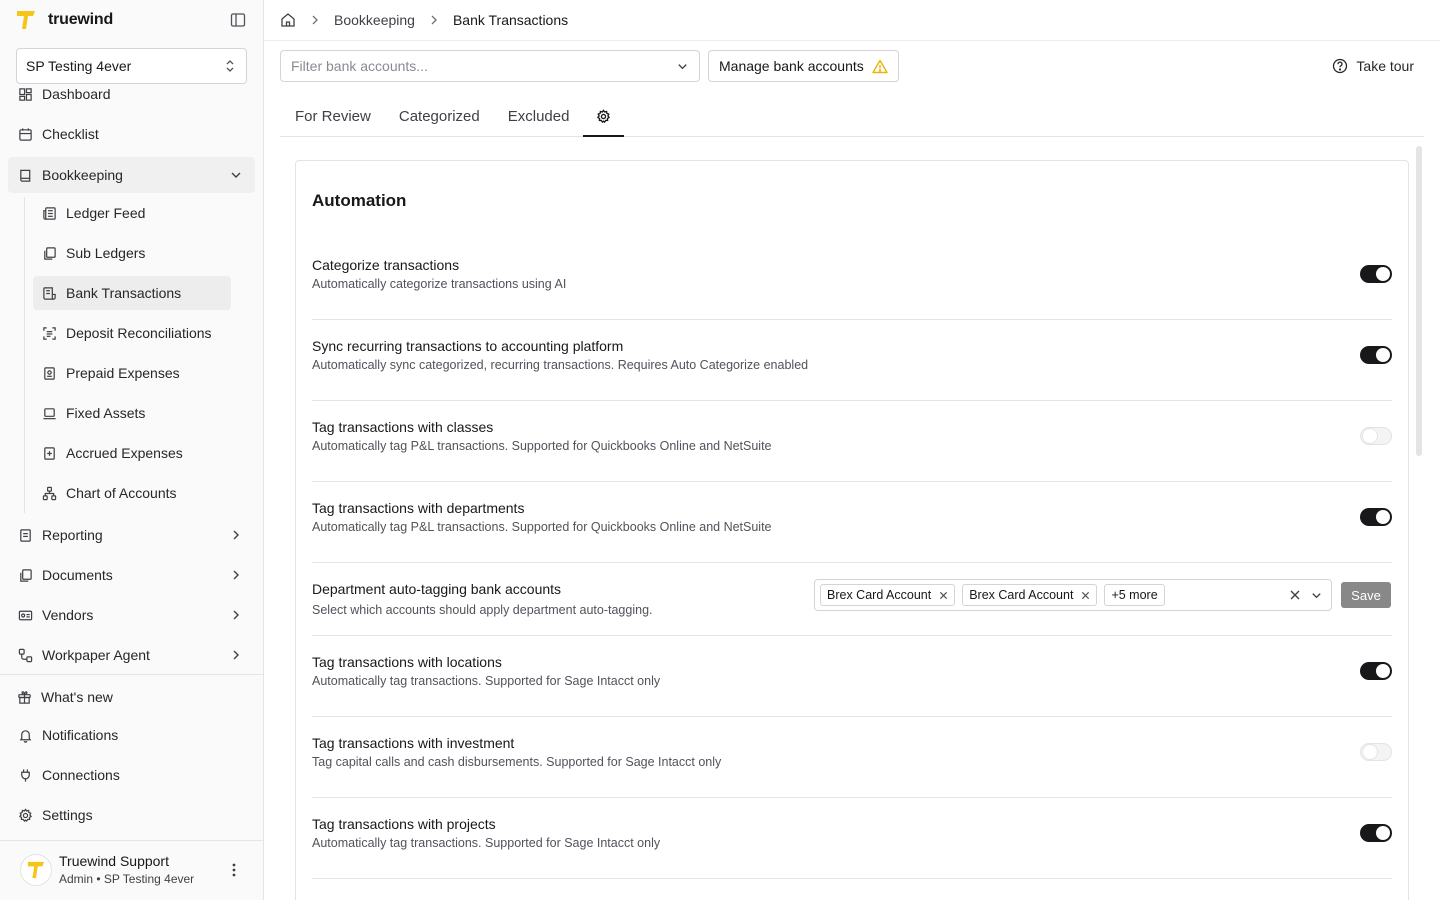 This screenshot has width=1440, height=900. I want to click on network-icon, so click(49, 493).